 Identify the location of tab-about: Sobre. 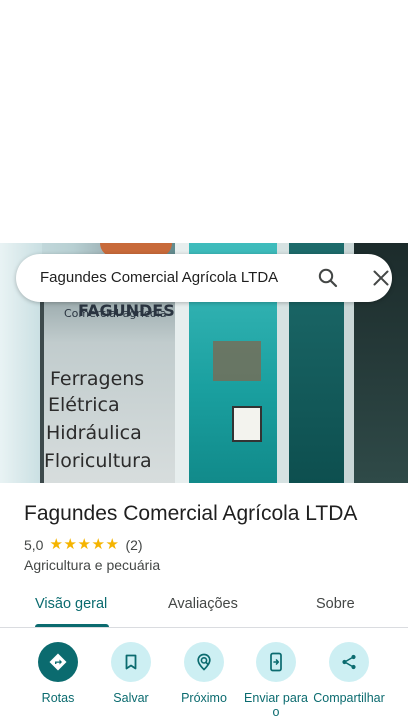
(335, 604).